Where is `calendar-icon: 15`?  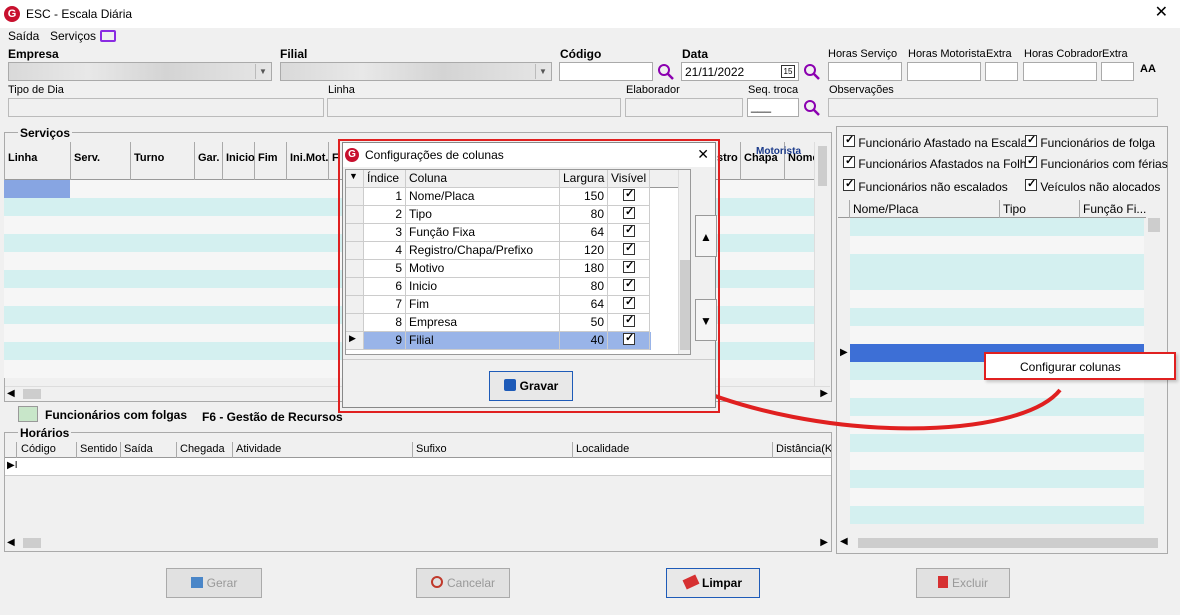
calendar-icon: 15 is located at coordinates (788, 71).